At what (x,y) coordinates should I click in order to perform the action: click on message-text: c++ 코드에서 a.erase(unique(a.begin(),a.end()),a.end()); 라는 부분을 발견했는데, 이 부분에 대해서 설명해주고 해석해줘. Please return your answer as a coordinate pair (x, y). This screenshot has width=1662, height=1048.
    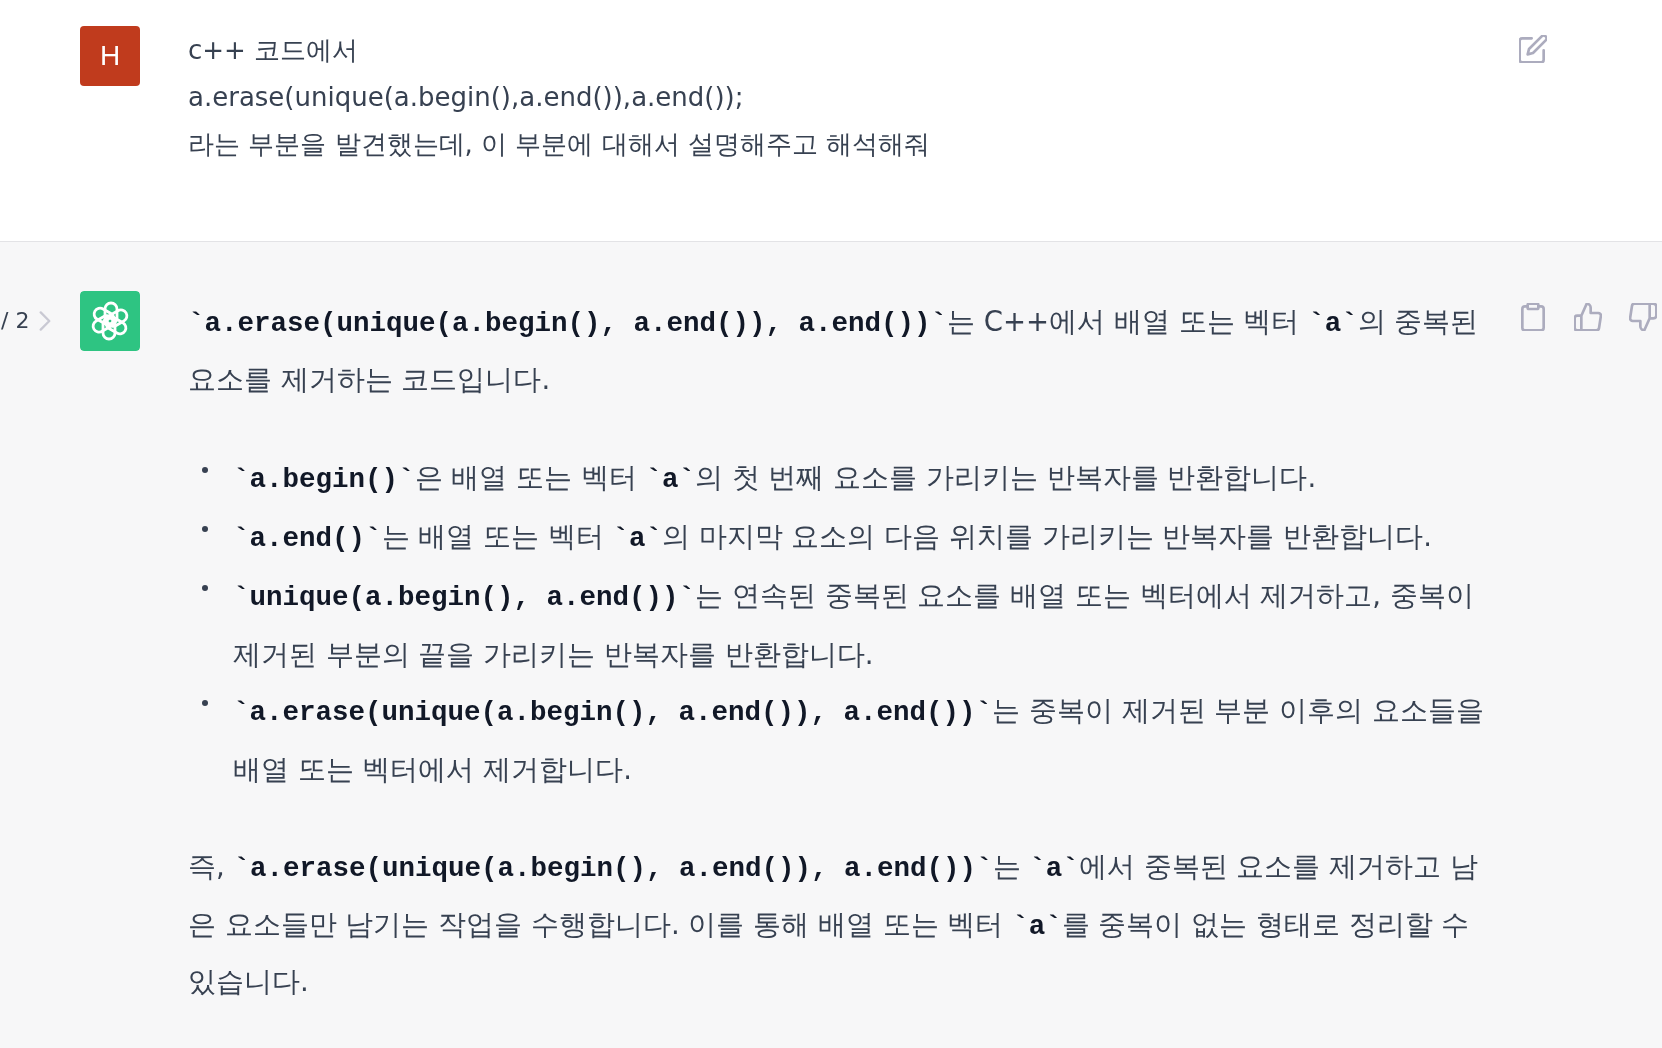
    Looking at the image, I should click on (560, 97).